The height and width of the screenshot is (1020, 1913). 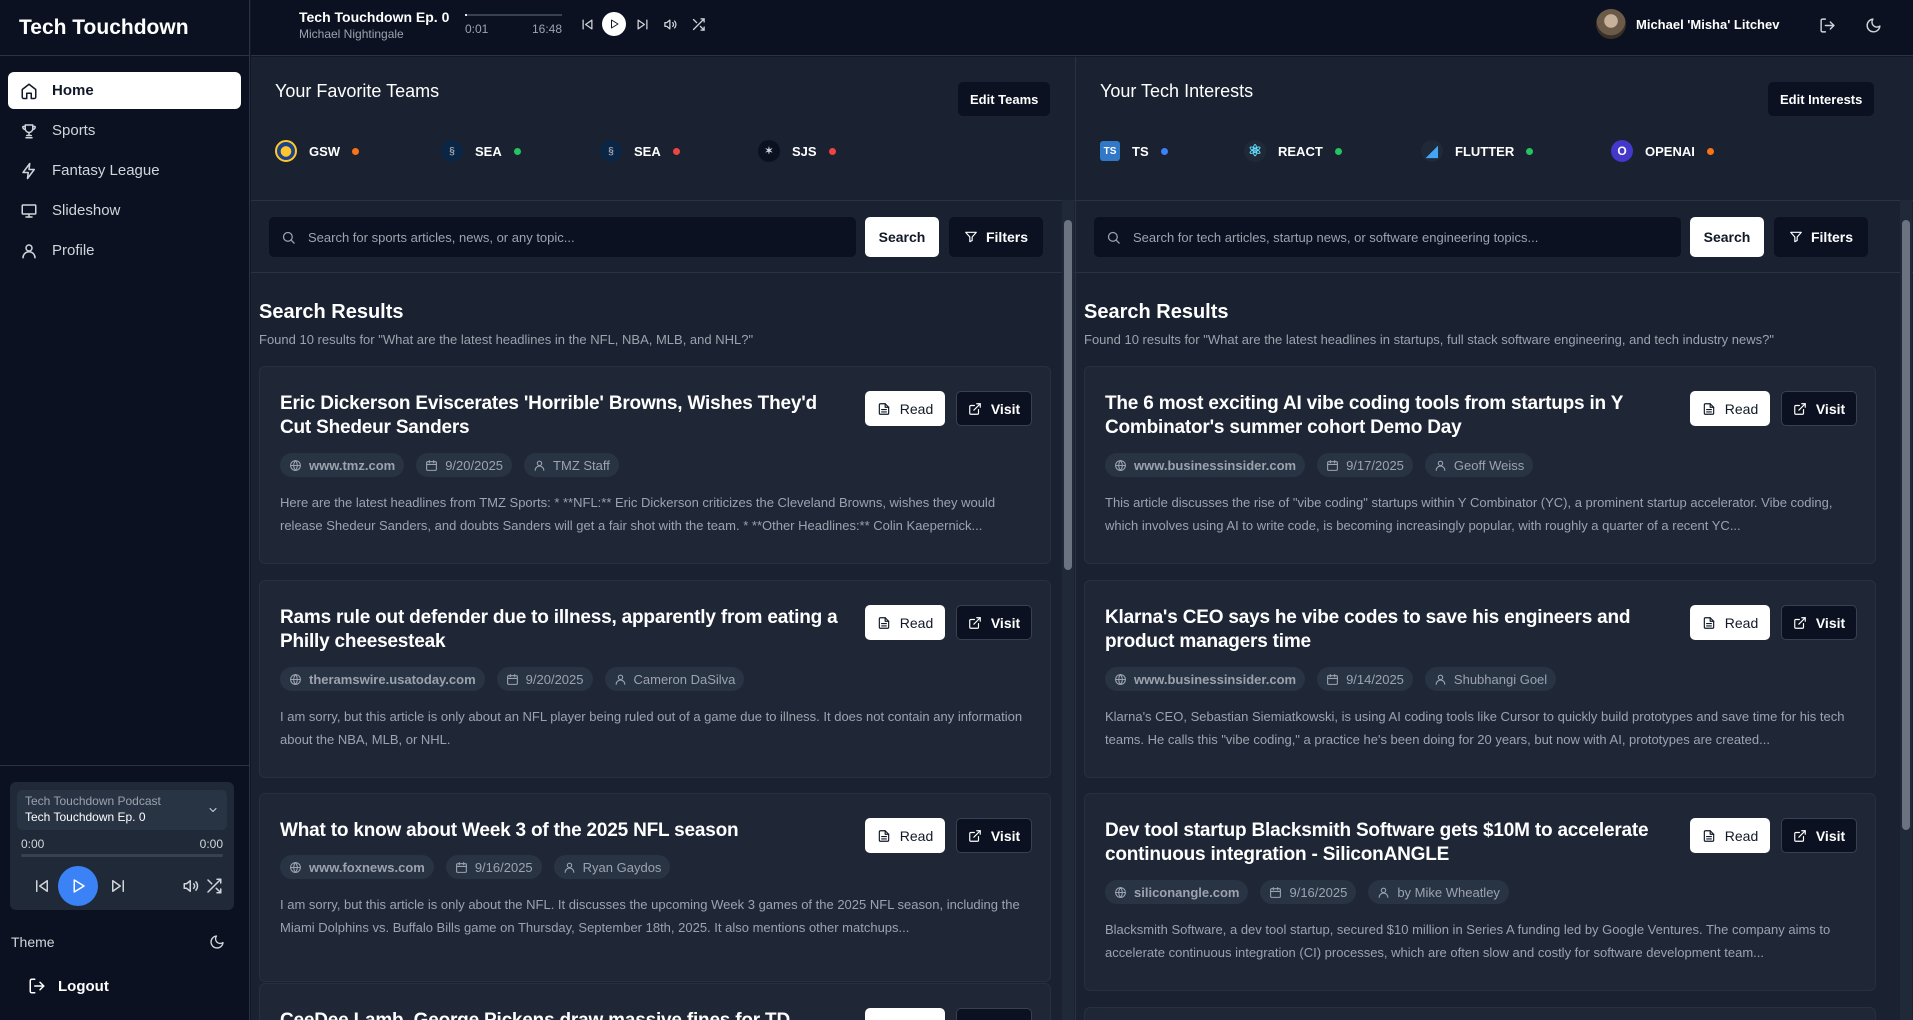 What do you see at coordinates (797, 151) in the screenshot?
I see `team-chip: ✶ SJS` at bounding box center [797, 151].